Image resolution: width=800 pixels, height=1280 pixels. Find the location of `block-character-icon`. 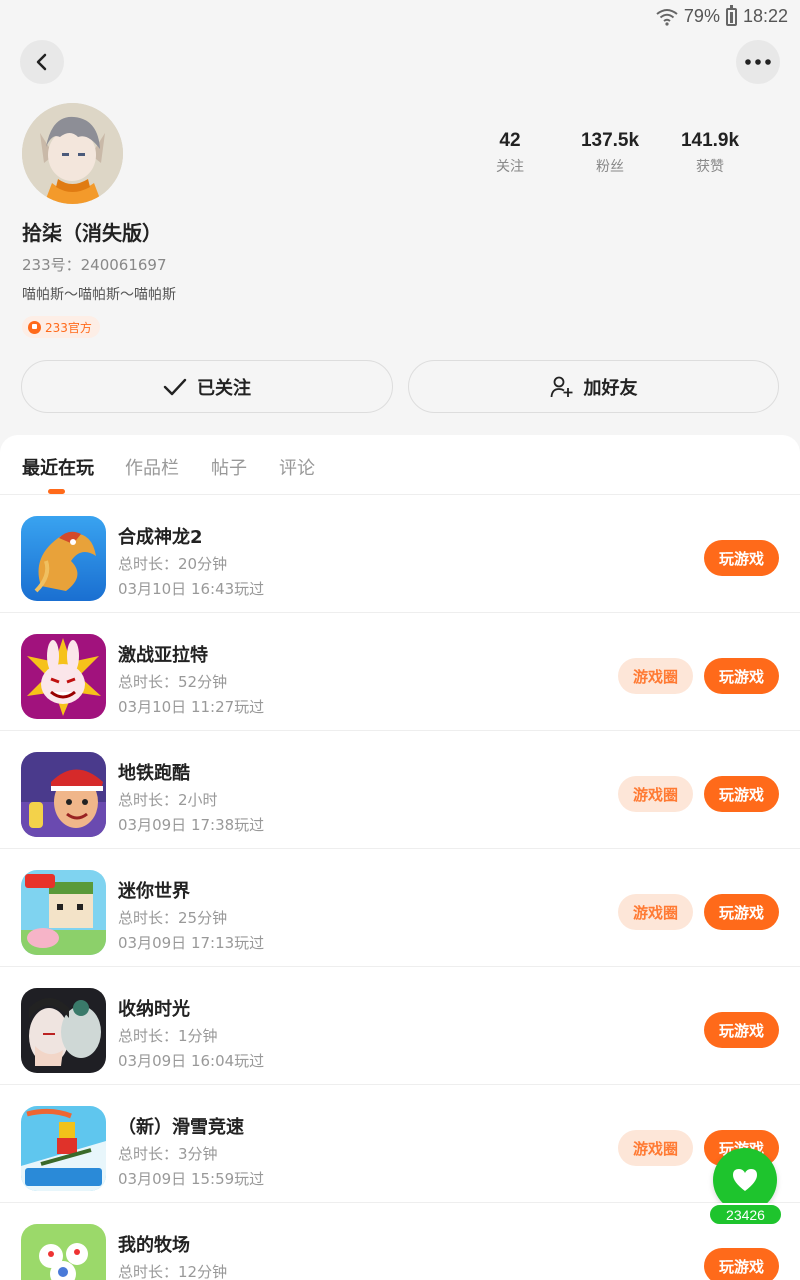

block-character-icon is located at coordinates (63, 912).